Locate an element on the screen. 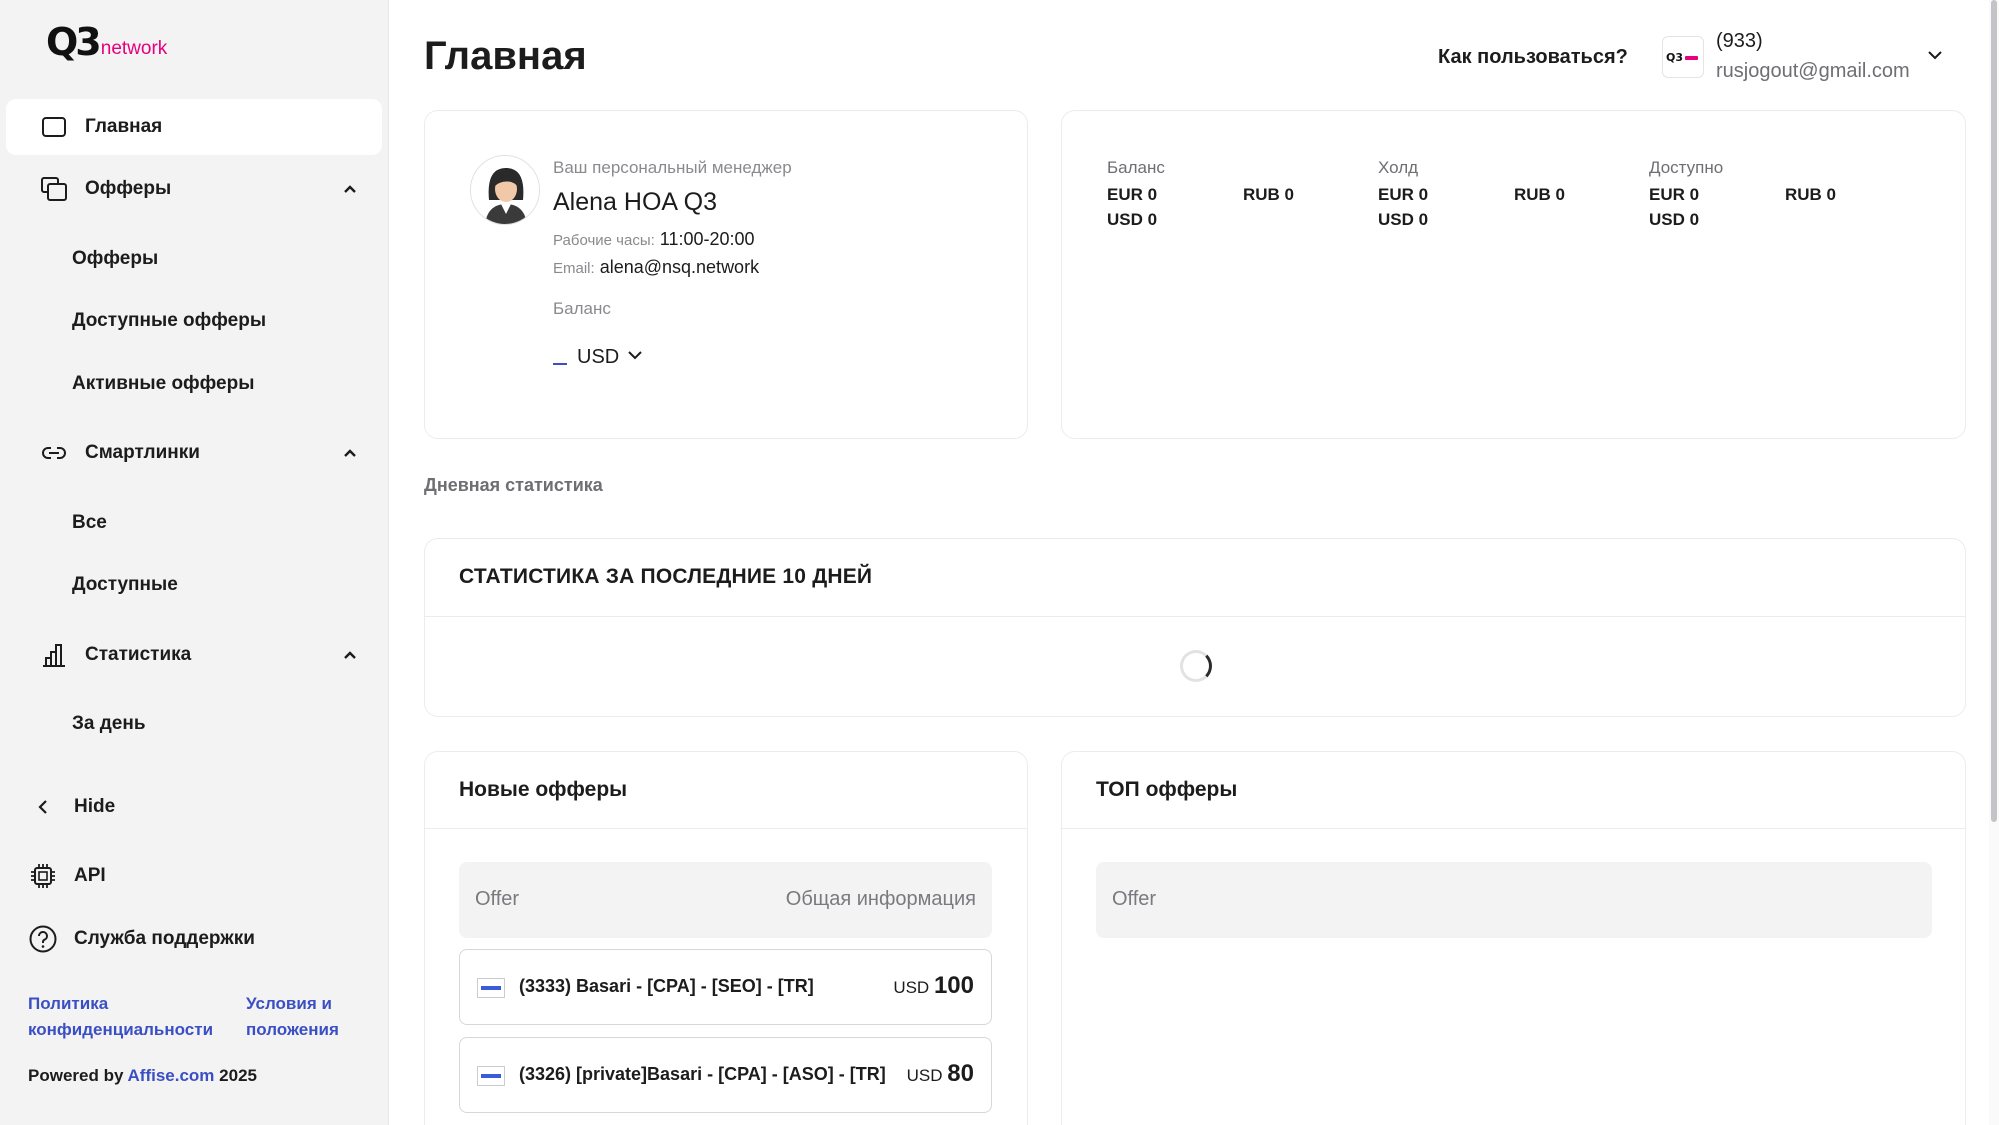 The image size is (1999, 1125). sidebar-subitem-active-offers: Активные офферы is located at coordinates (163, 384).